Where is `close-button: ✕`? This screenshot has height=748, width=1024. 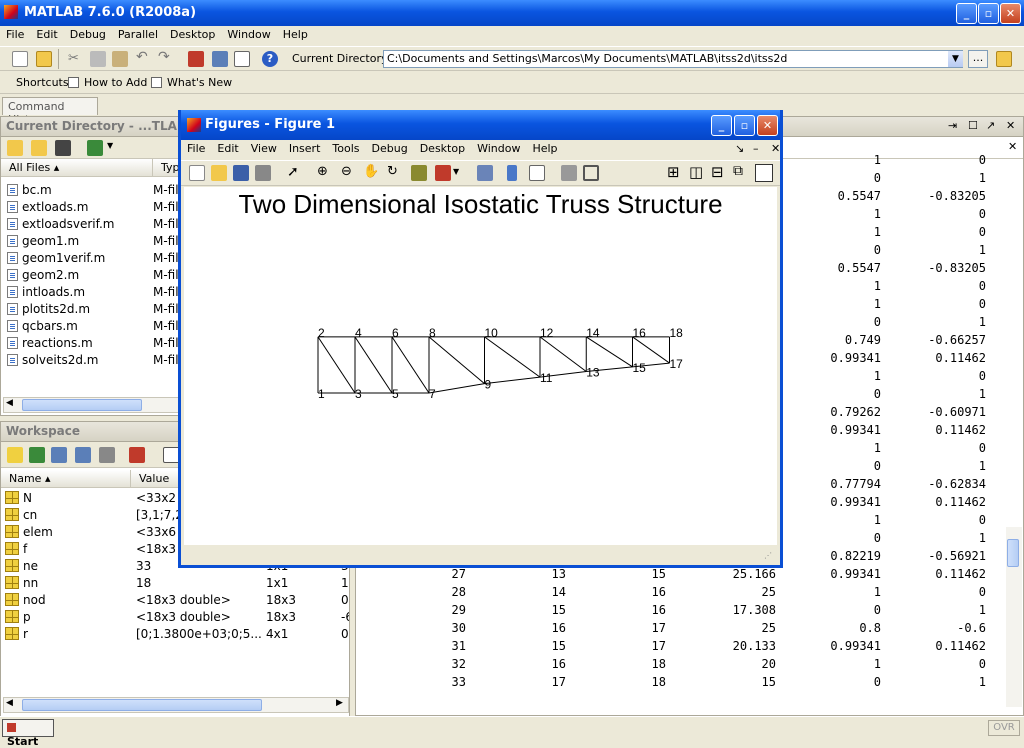 close-button: ✕ is located at coordinates (1010, 13).